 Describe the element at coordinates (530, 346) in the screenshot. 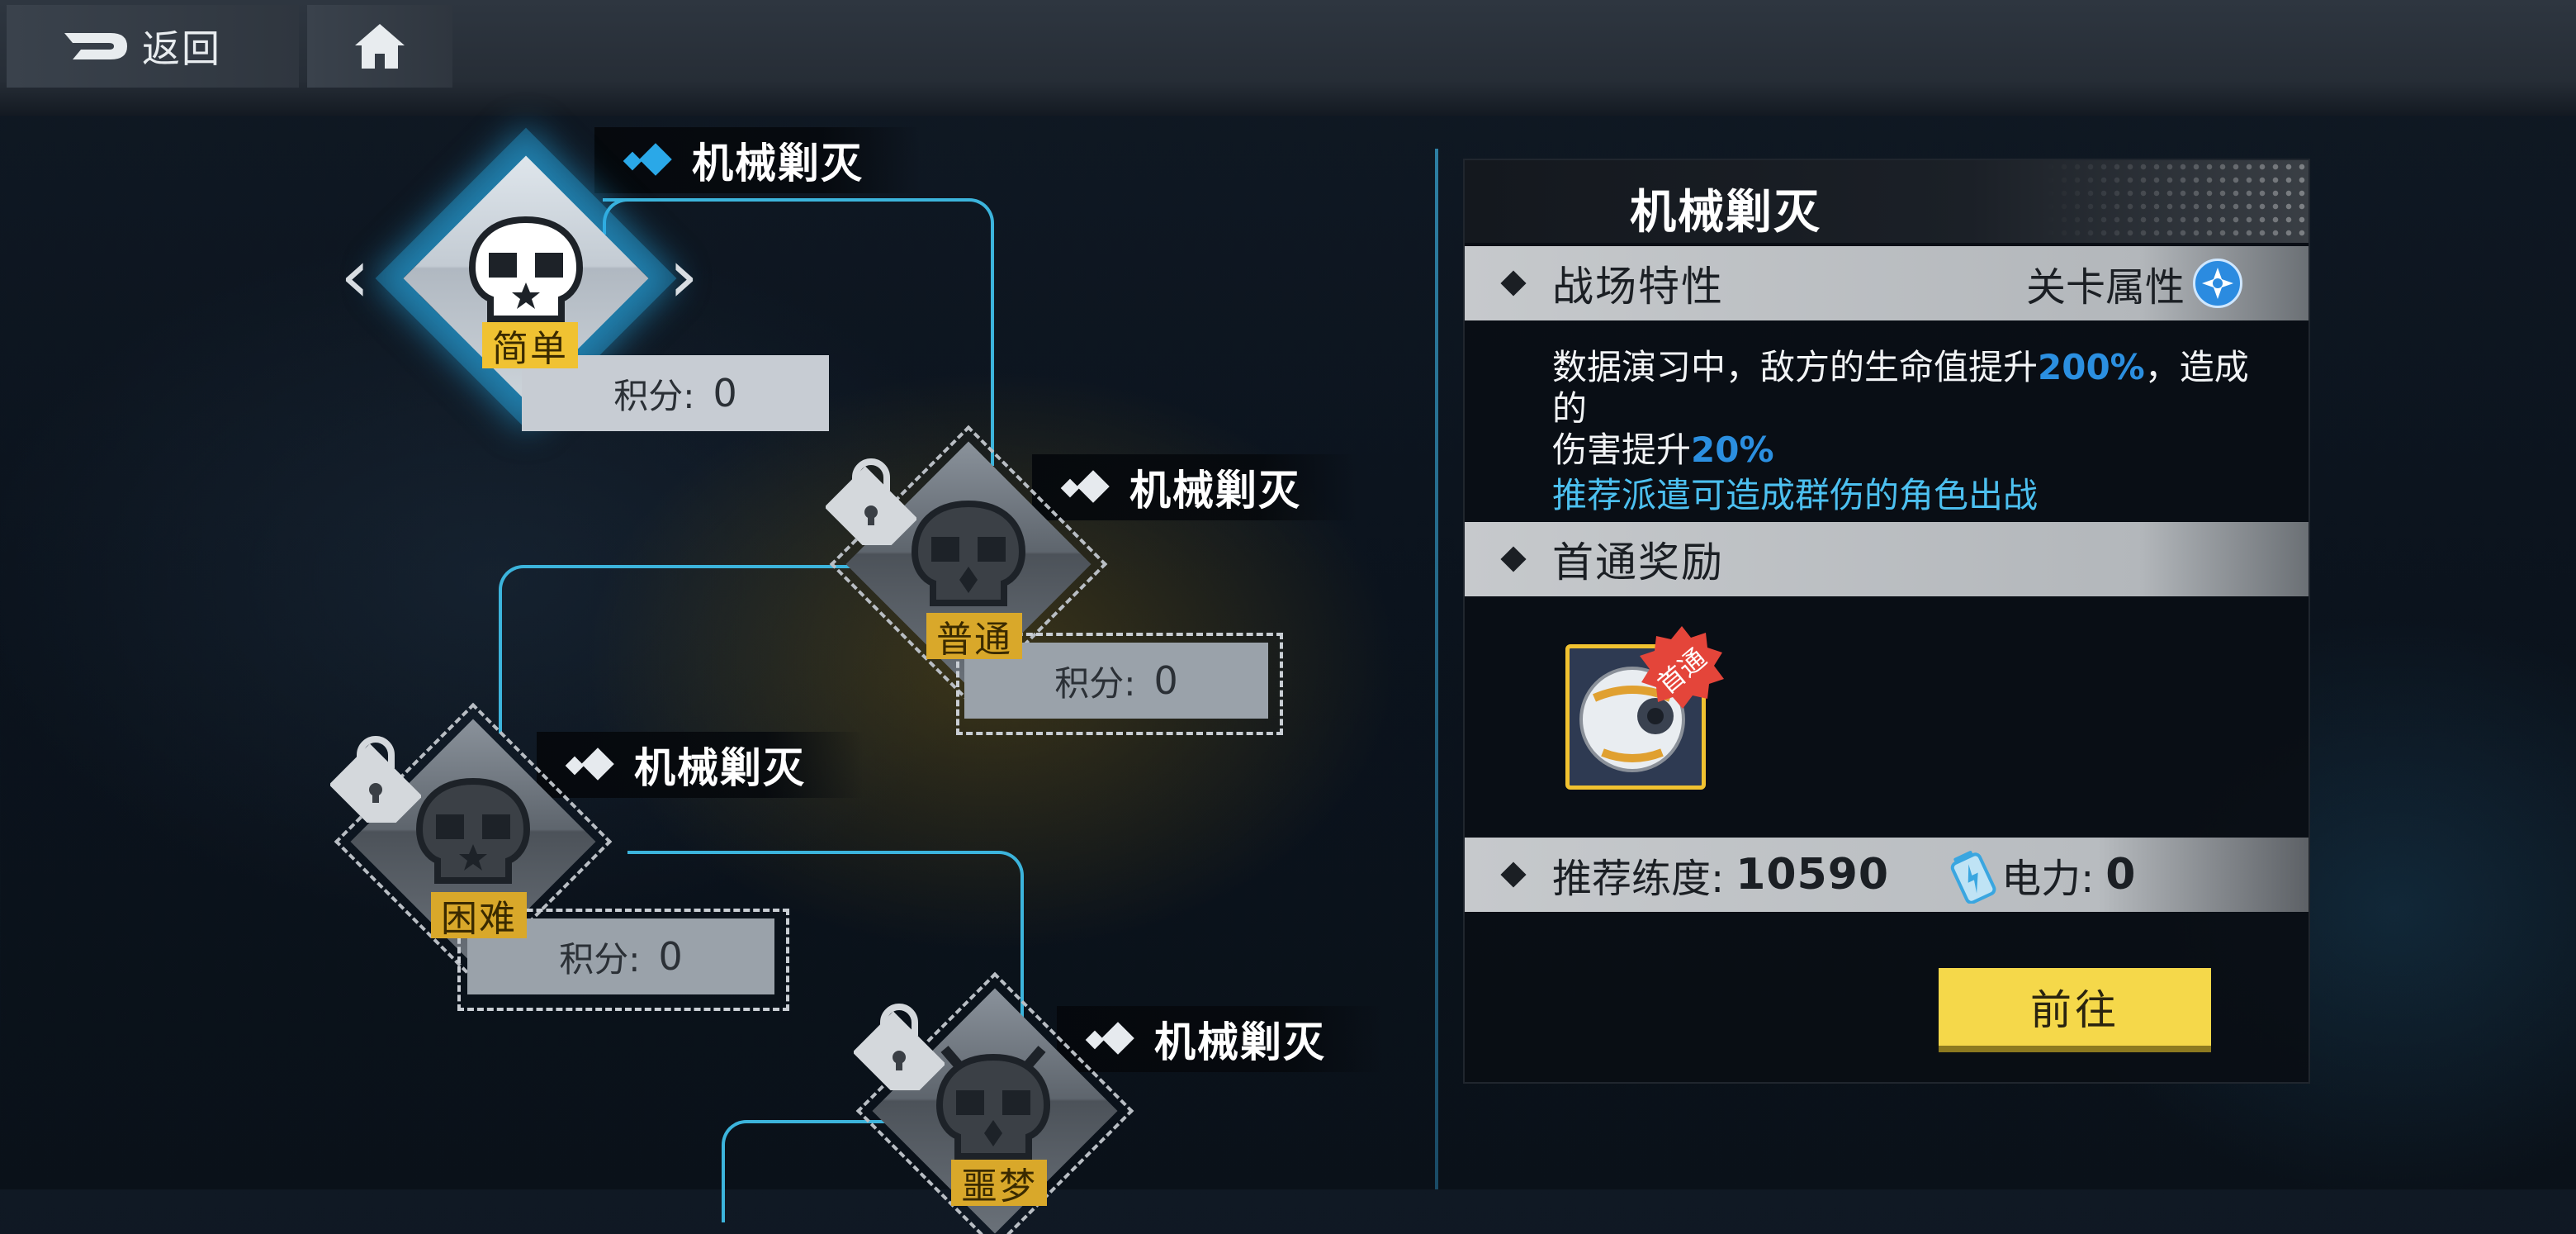

I see `difficulty-label-easy: 简单` at that location.